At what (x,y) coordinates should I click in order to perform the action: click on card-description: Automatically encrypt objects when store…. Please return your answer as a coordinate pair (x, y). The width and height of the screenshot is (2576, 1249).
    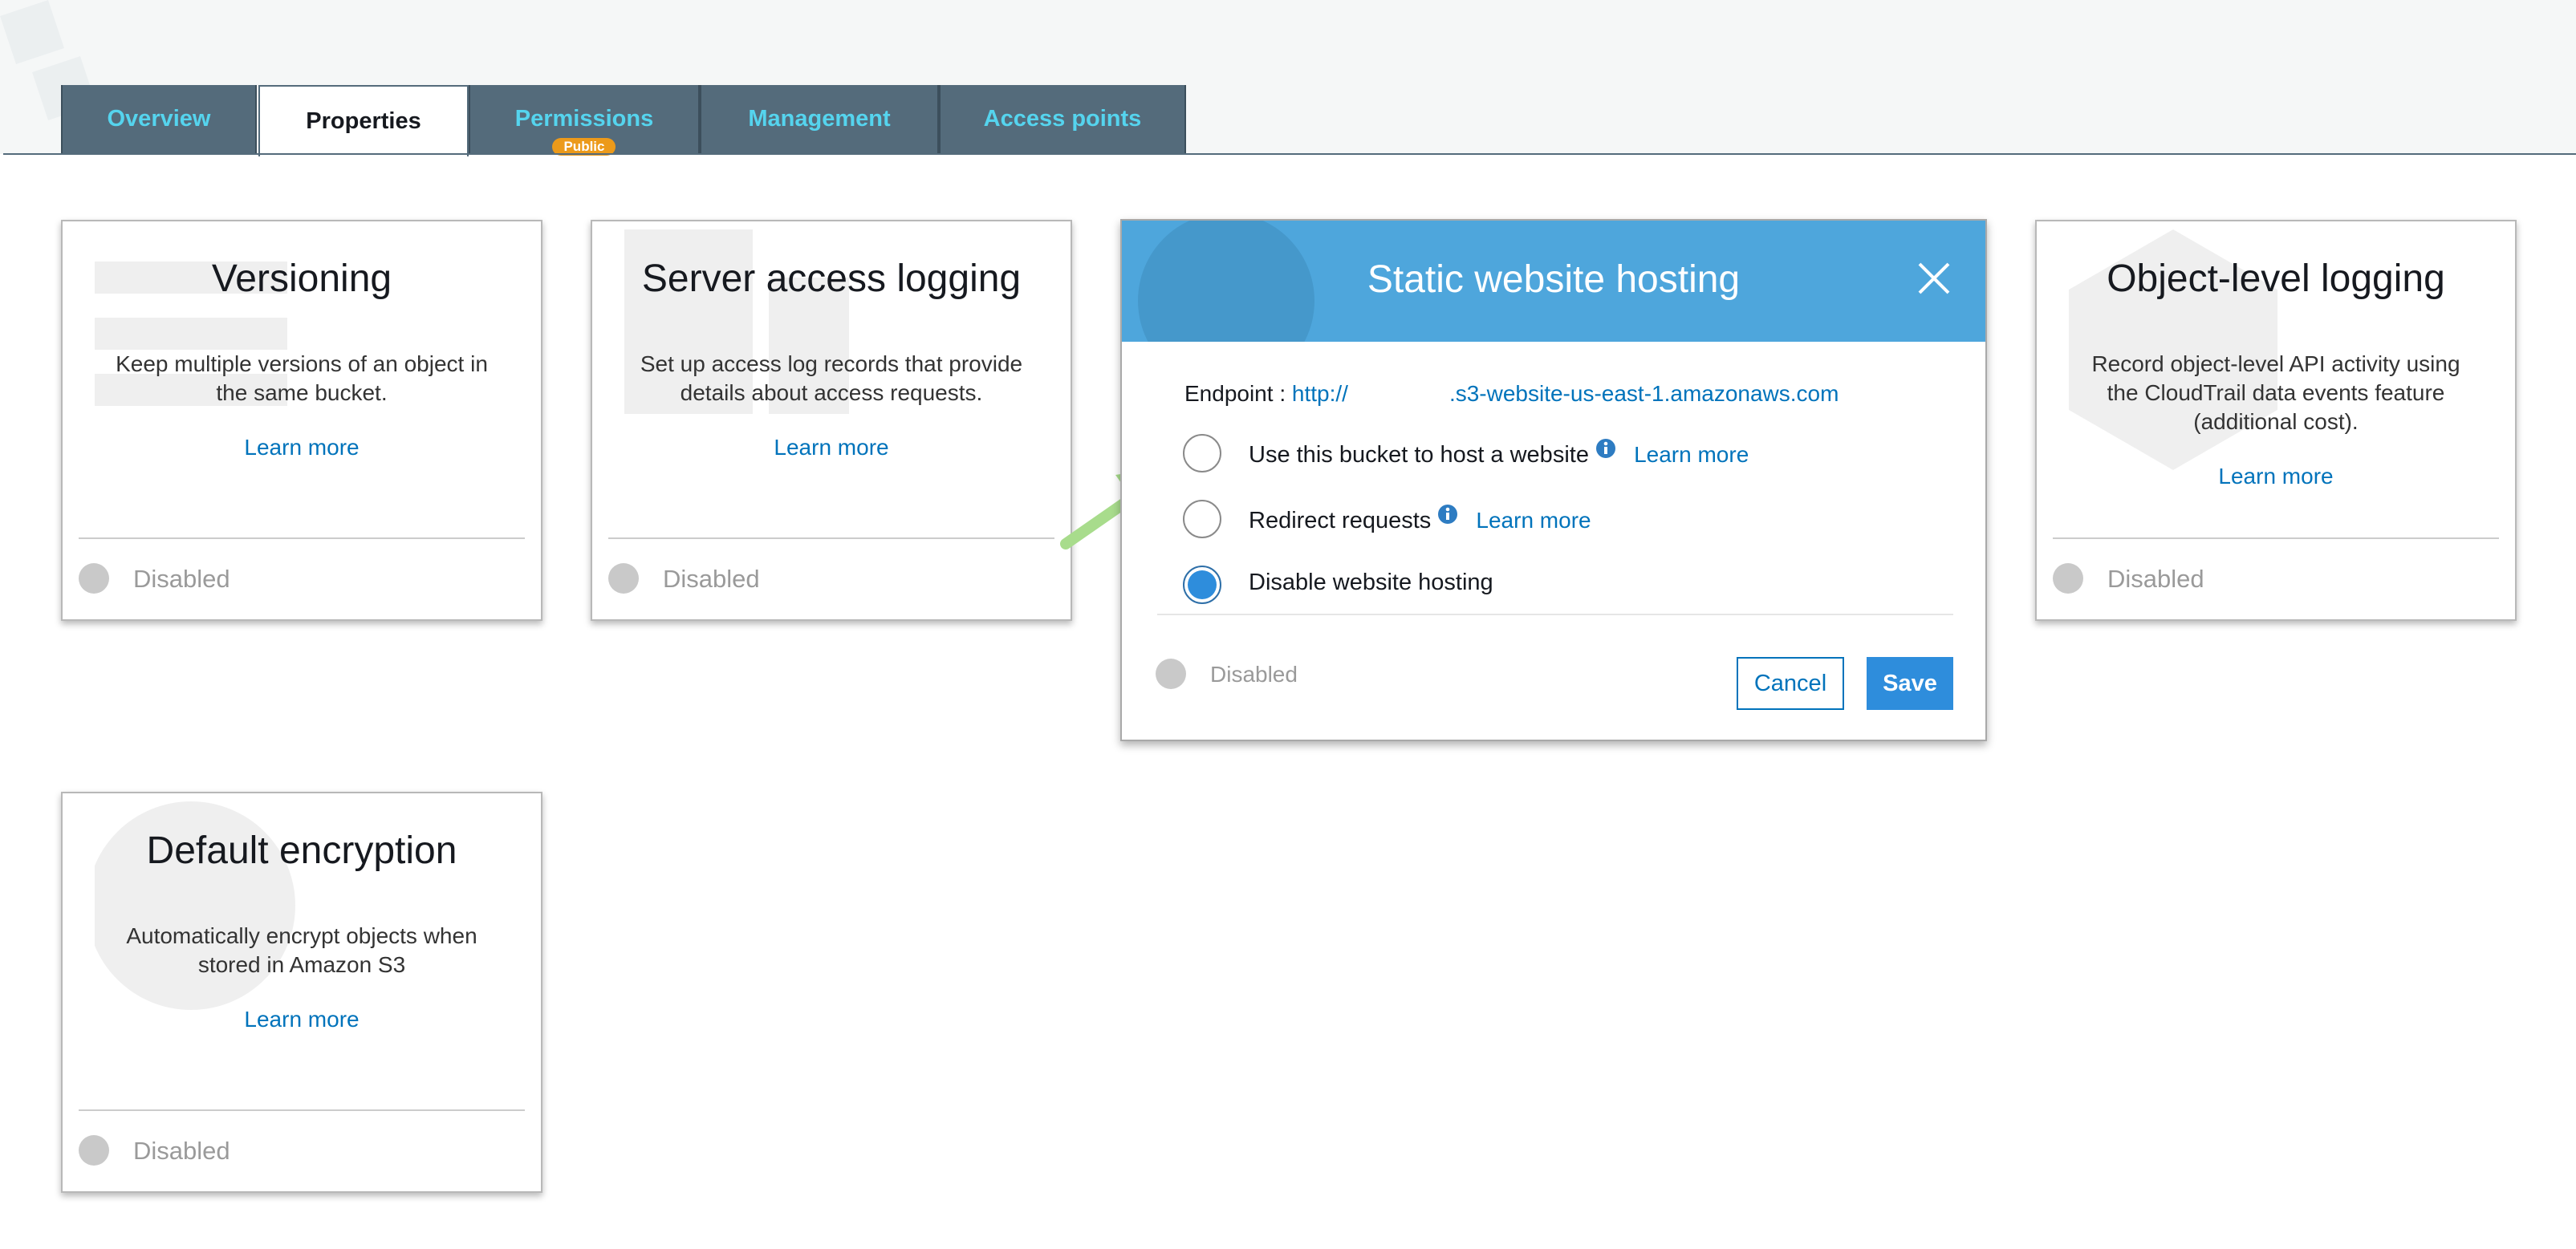
    Looking at the image, I should click on (301, 950).